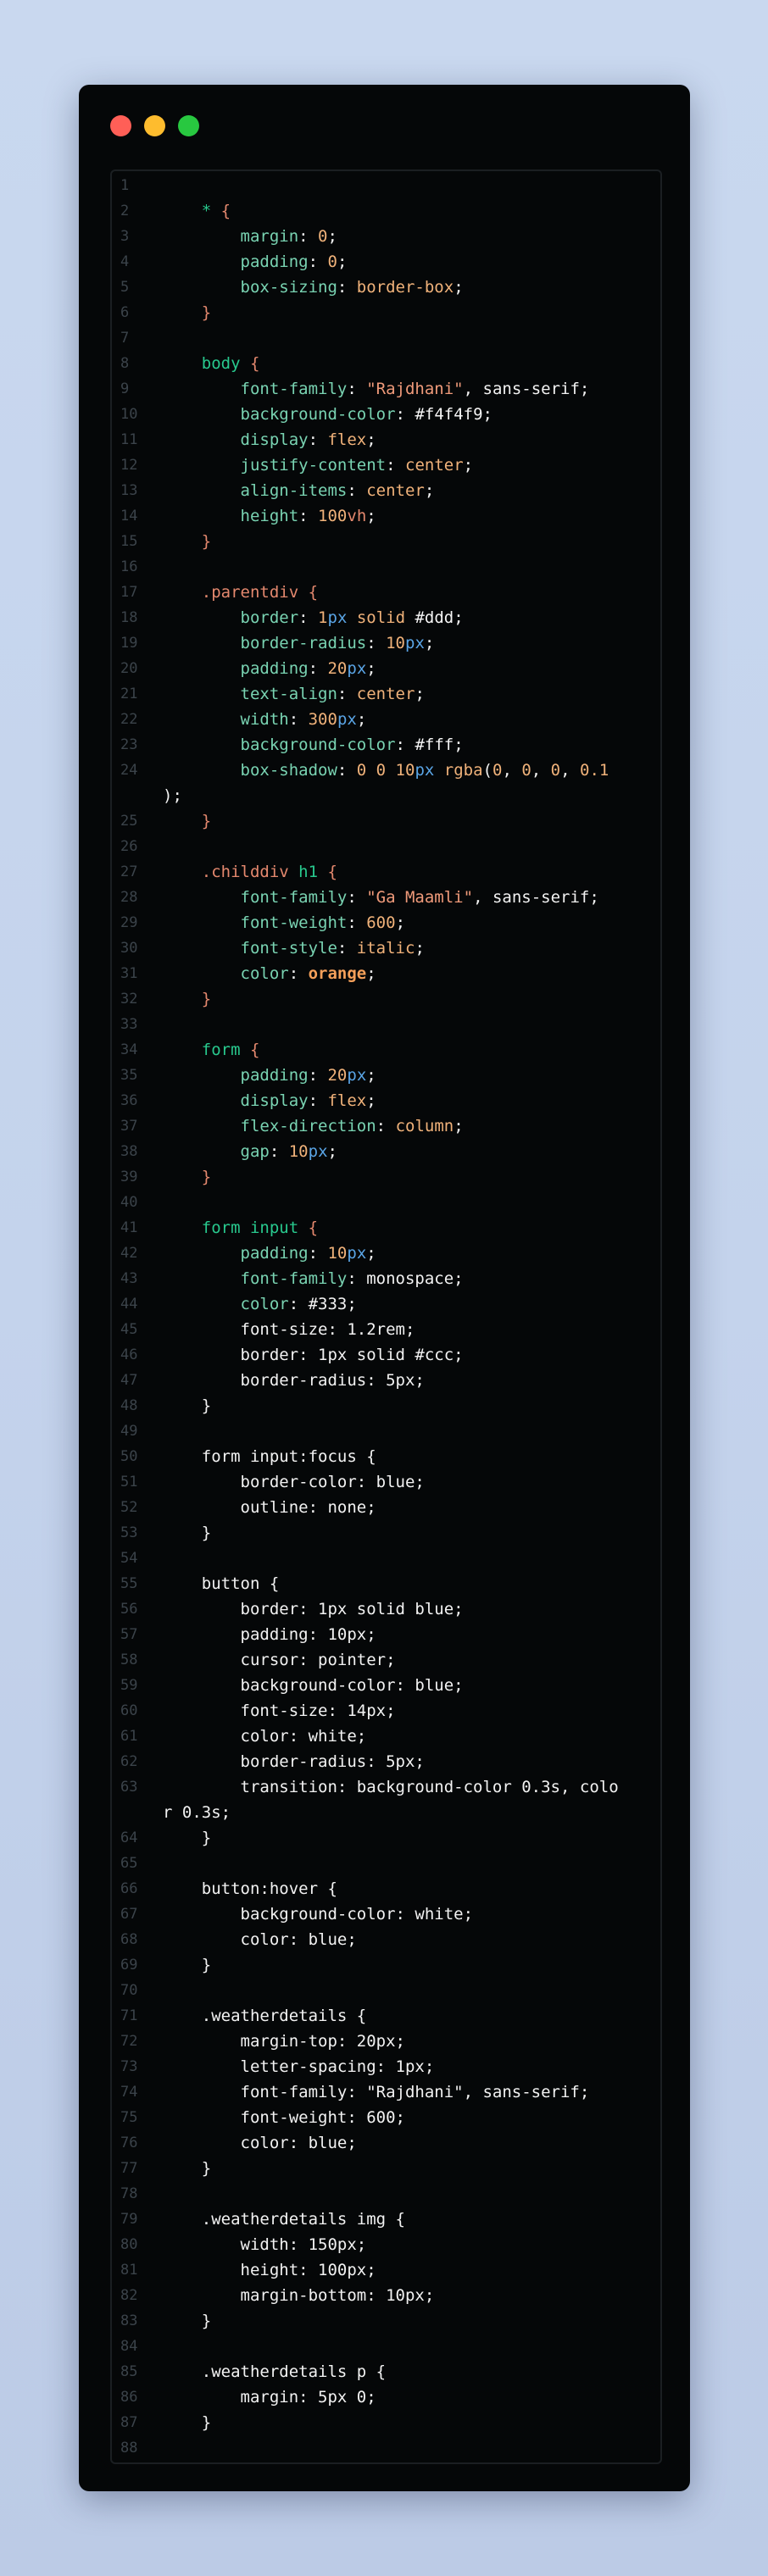 The image size is (768, 2576). What do you see at coordinates (129, 1456) in the screenshot?
I see `line-number: 50` at bounding box center [129, 1456].